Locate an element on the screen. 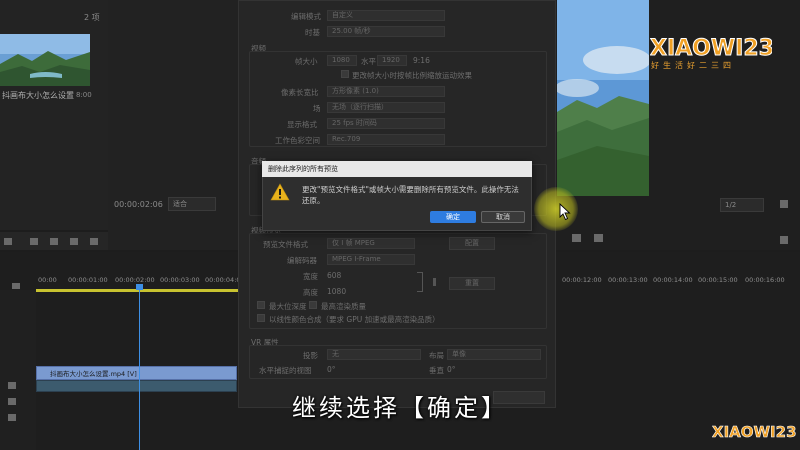  linear-color-checkbox is located at coordinates (261, 318).